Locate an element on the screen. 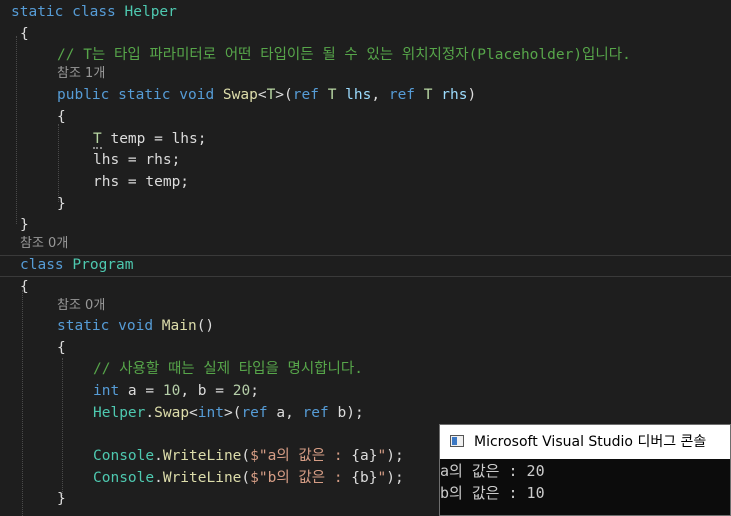 This screenshot has width=731, height=516. code-line-rhs-assignment: rhs = temp; is located at coordinates (141, 182).